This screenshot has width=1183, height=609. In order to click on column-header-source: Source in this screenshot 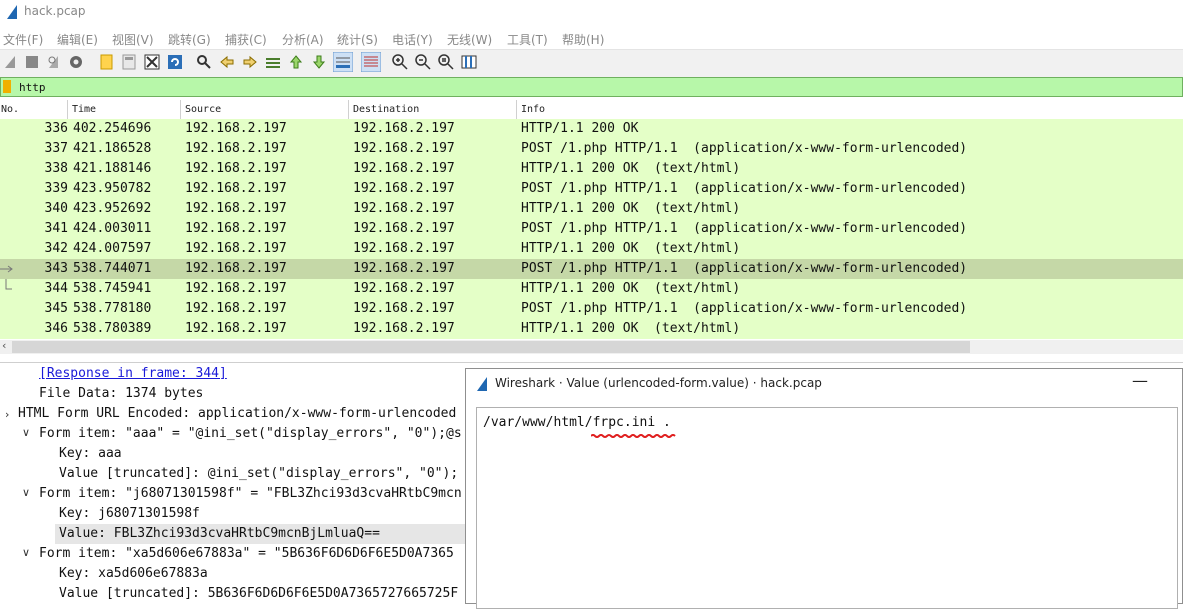, I will do `click(265, 109)`.